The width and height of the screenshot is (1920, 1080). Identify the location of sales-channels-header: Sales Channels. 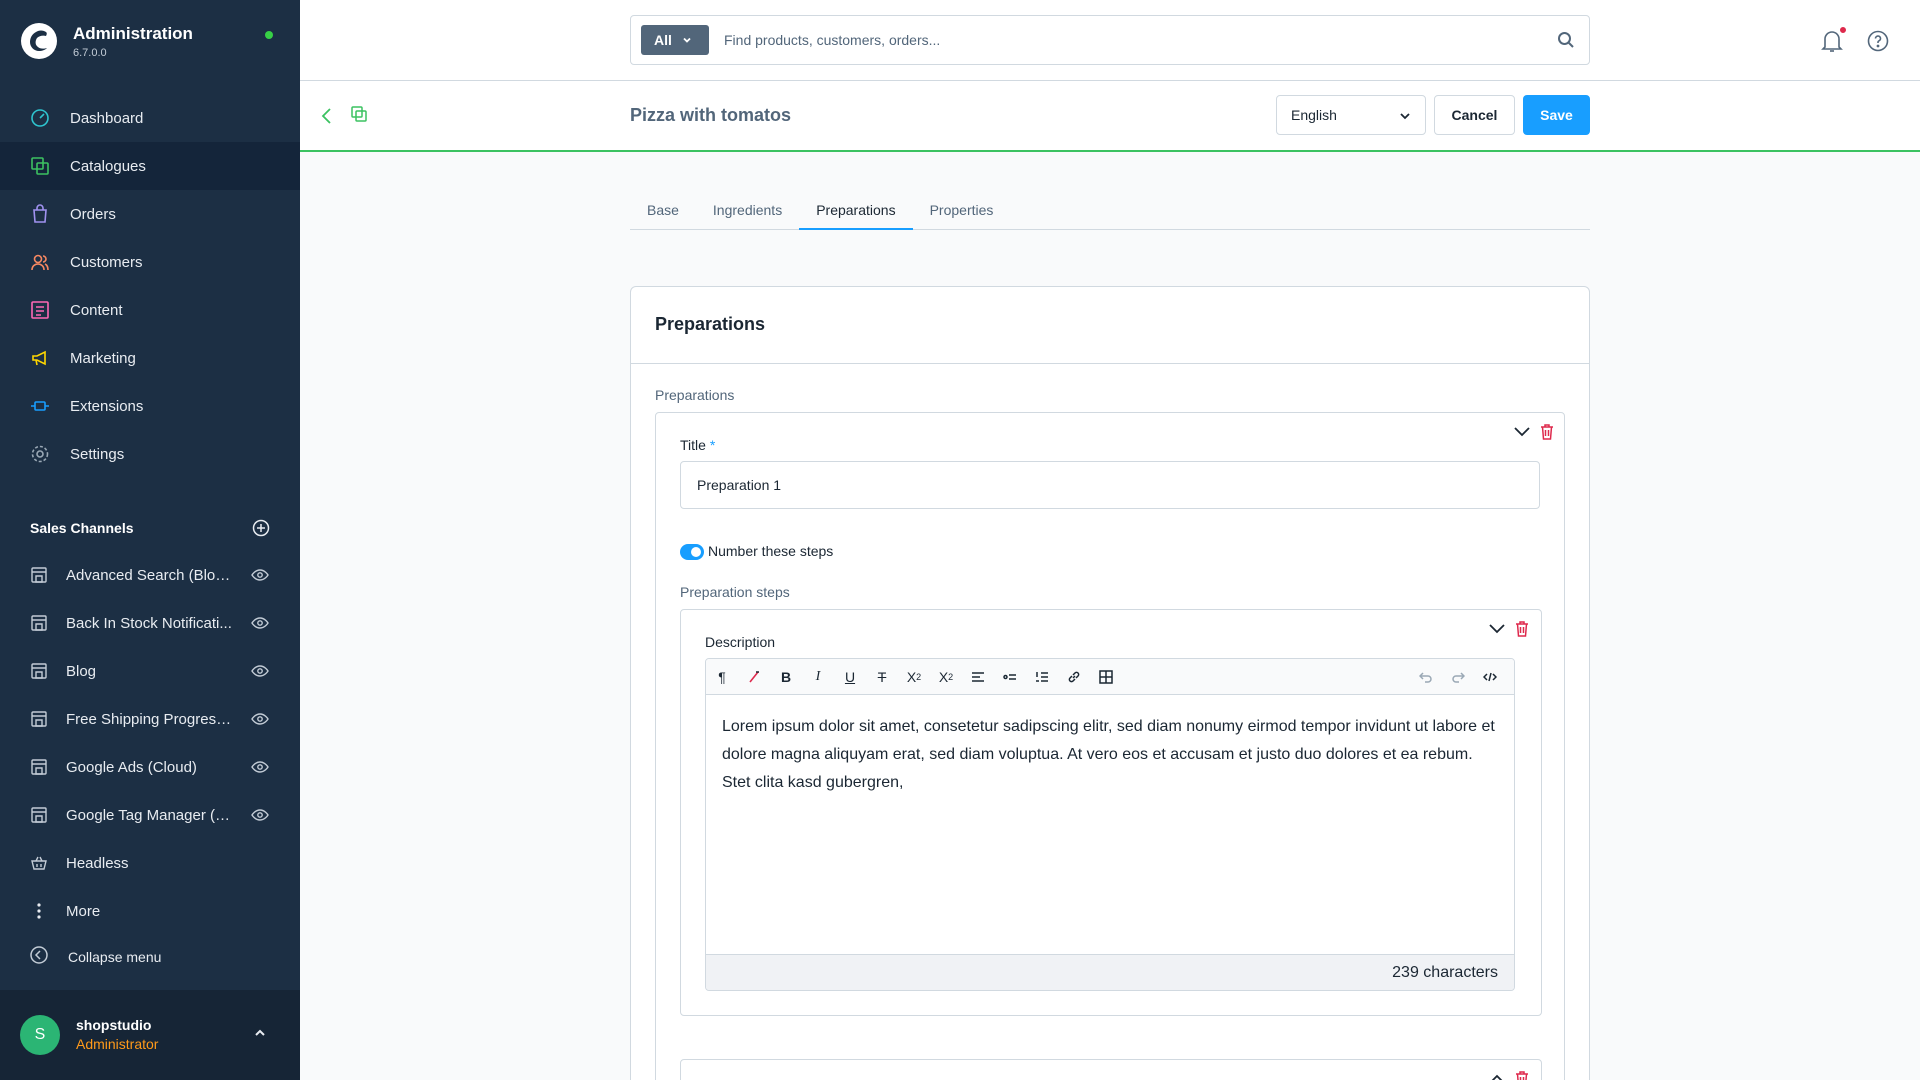
(150, 528).